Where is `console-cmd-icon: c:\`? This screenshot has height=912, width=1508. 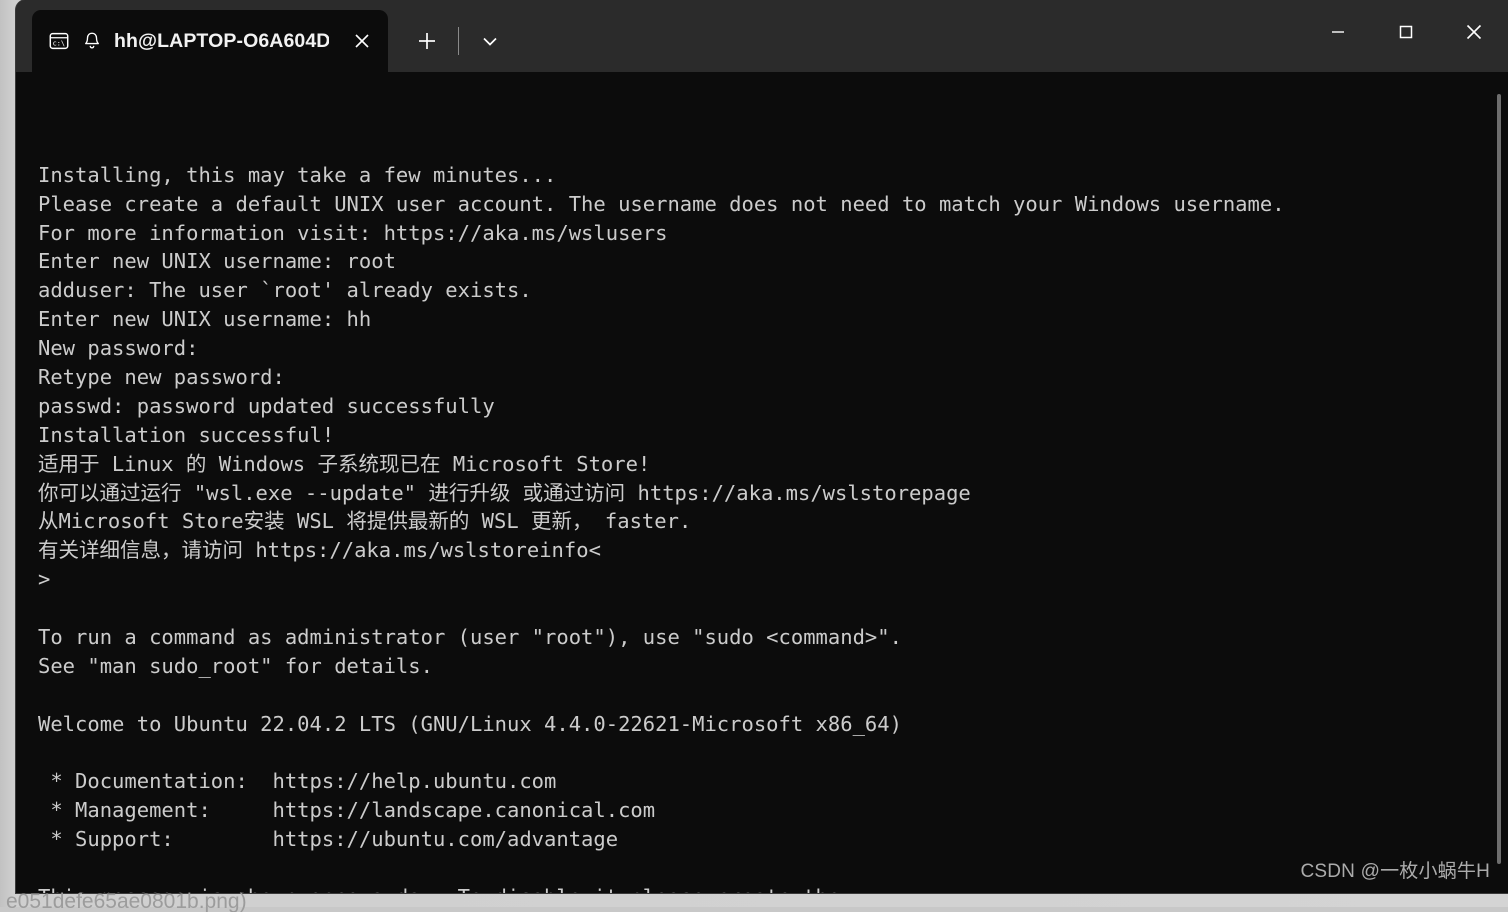 console-cmd-icon: c:\ is located at coordinates (59, 41).